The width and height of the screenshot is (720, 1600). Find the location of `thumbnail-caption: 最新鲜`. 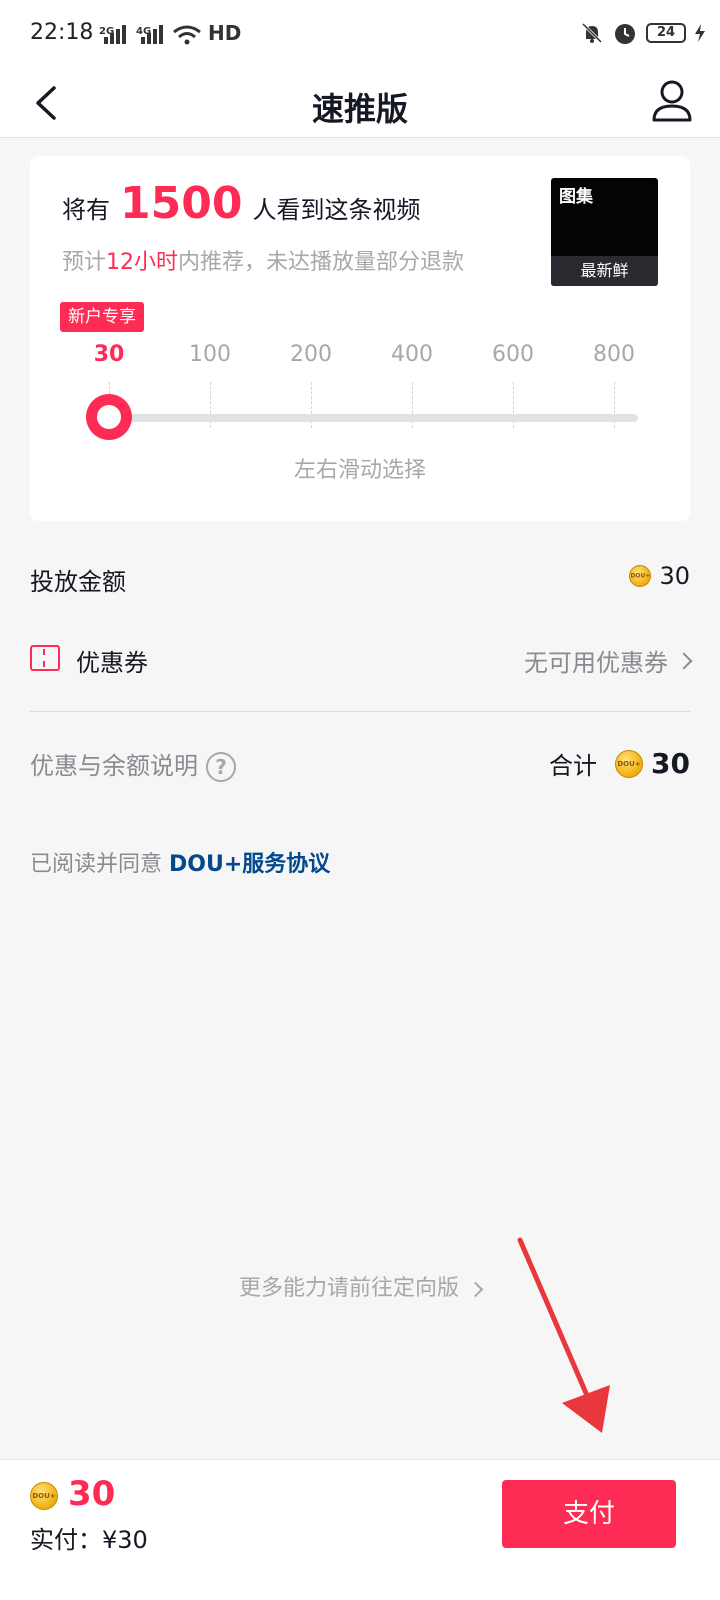

thumbnail-caption: 最新鲜 is located at coordinates (604, 271).